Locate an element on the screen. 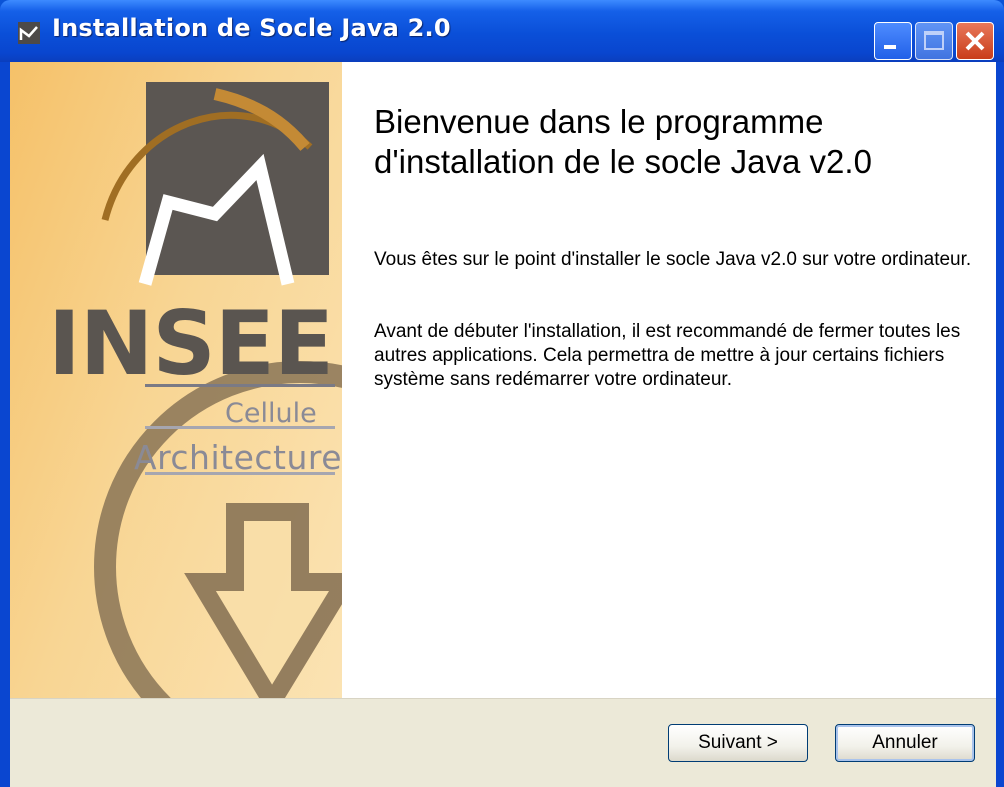 This screenshot has height=787, width=1004. next-button: Suivant > is located at coordinates (738, 743).